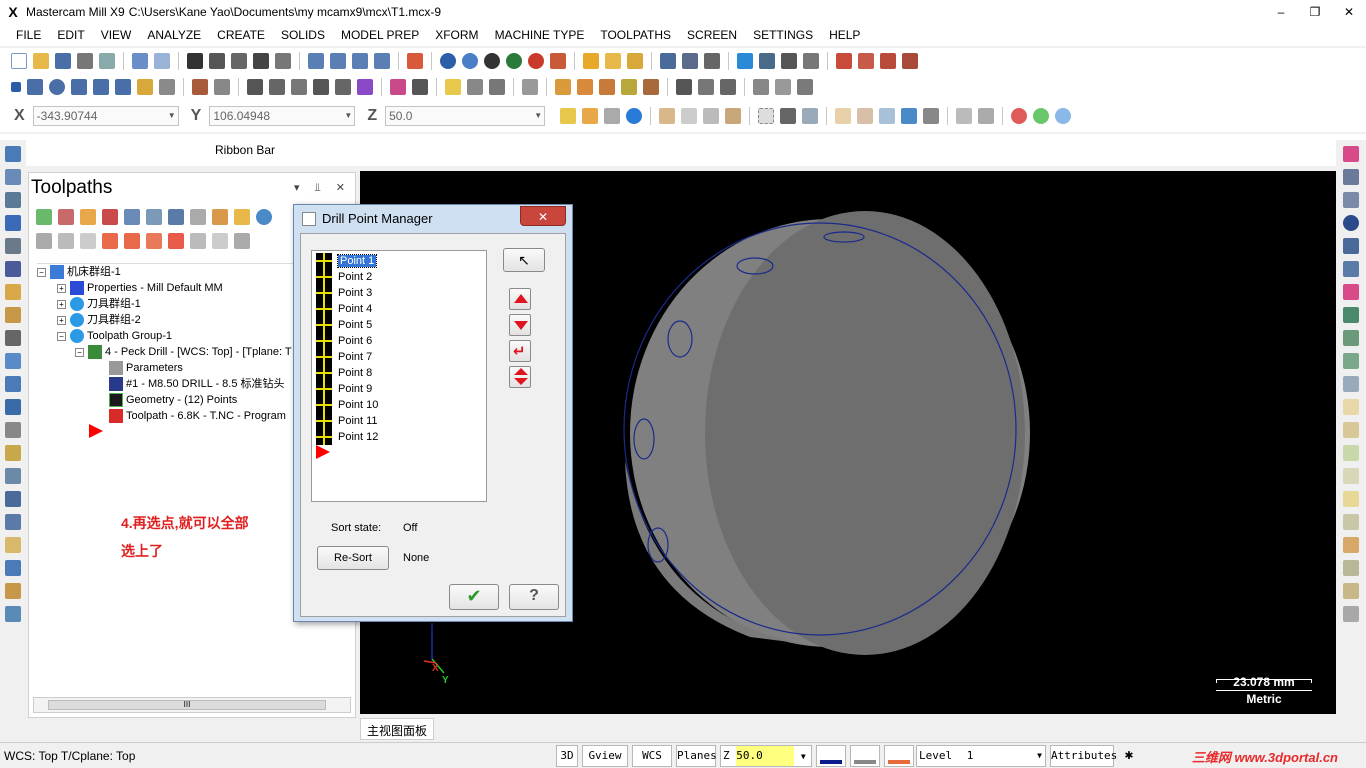  What do you see at coordinates (1351, 269) in the screenshot?
I see `right-tool-6-icon` at bounding box center [1351, 269].